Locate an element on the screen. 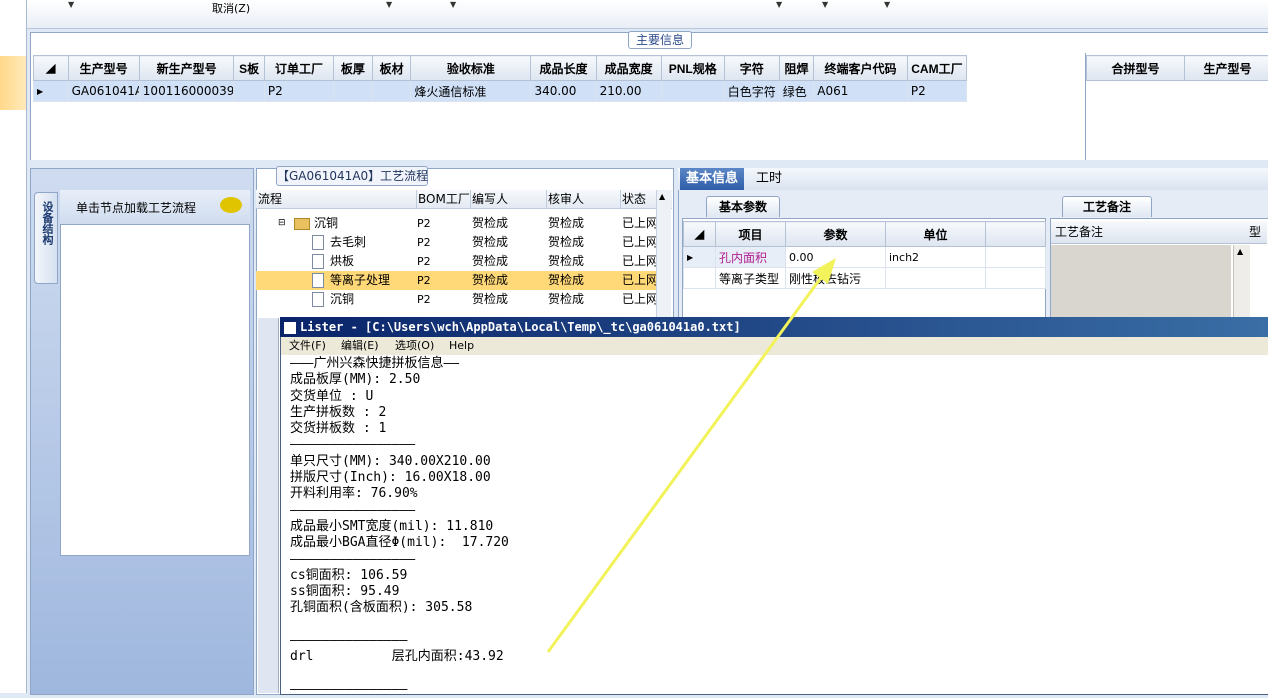  arrow-line is located at coordinates (688, 460).